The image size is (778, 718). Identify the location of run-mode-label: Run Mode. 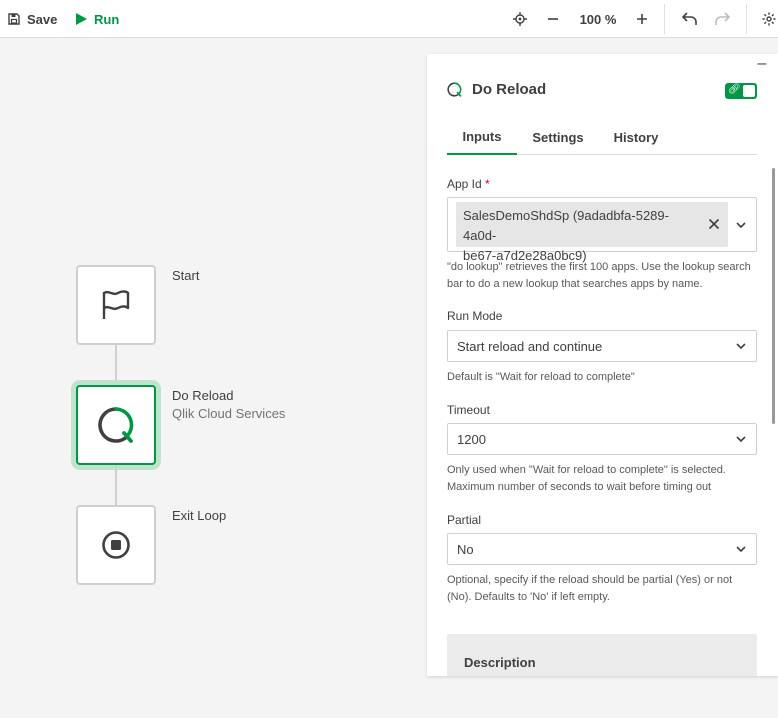
(475, 316).